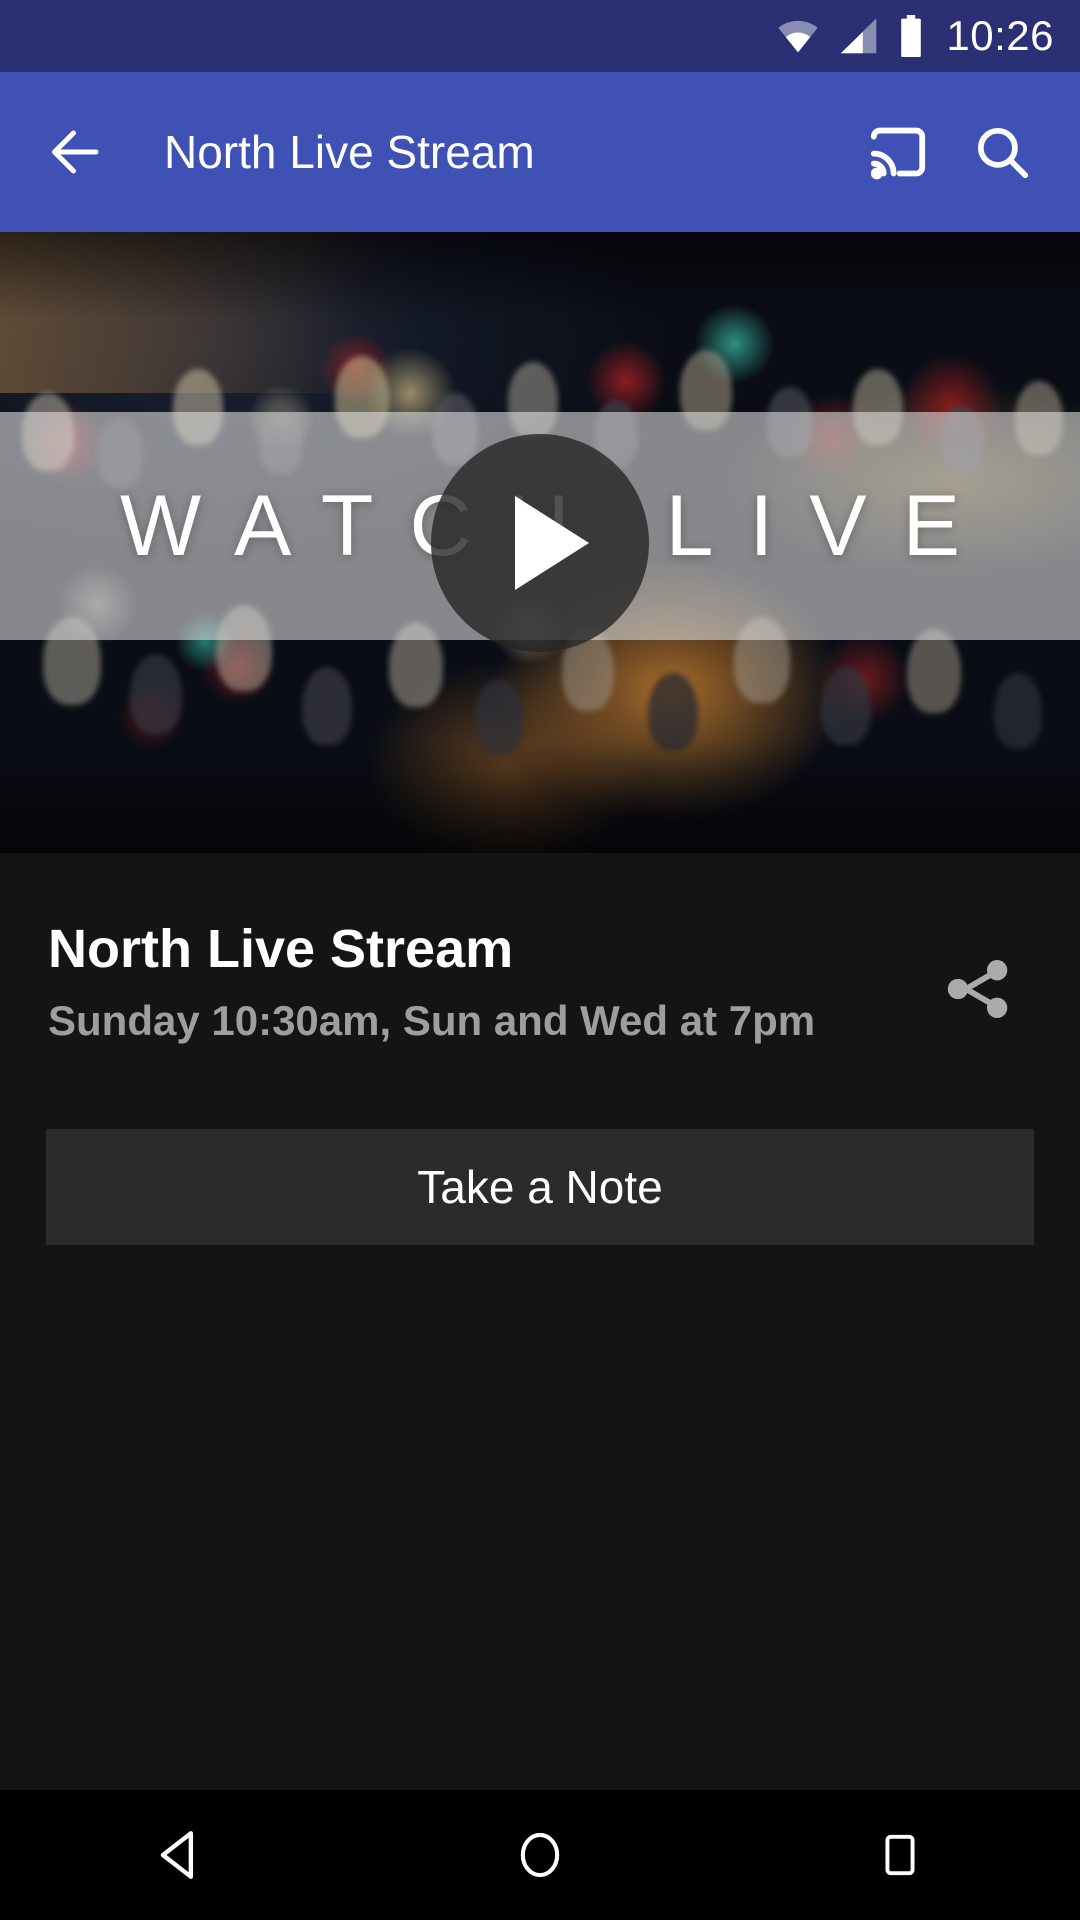 The height and width of the screenshot is (1920, 1080). I want to click on triangle-back-icon, so click(177, 1855).